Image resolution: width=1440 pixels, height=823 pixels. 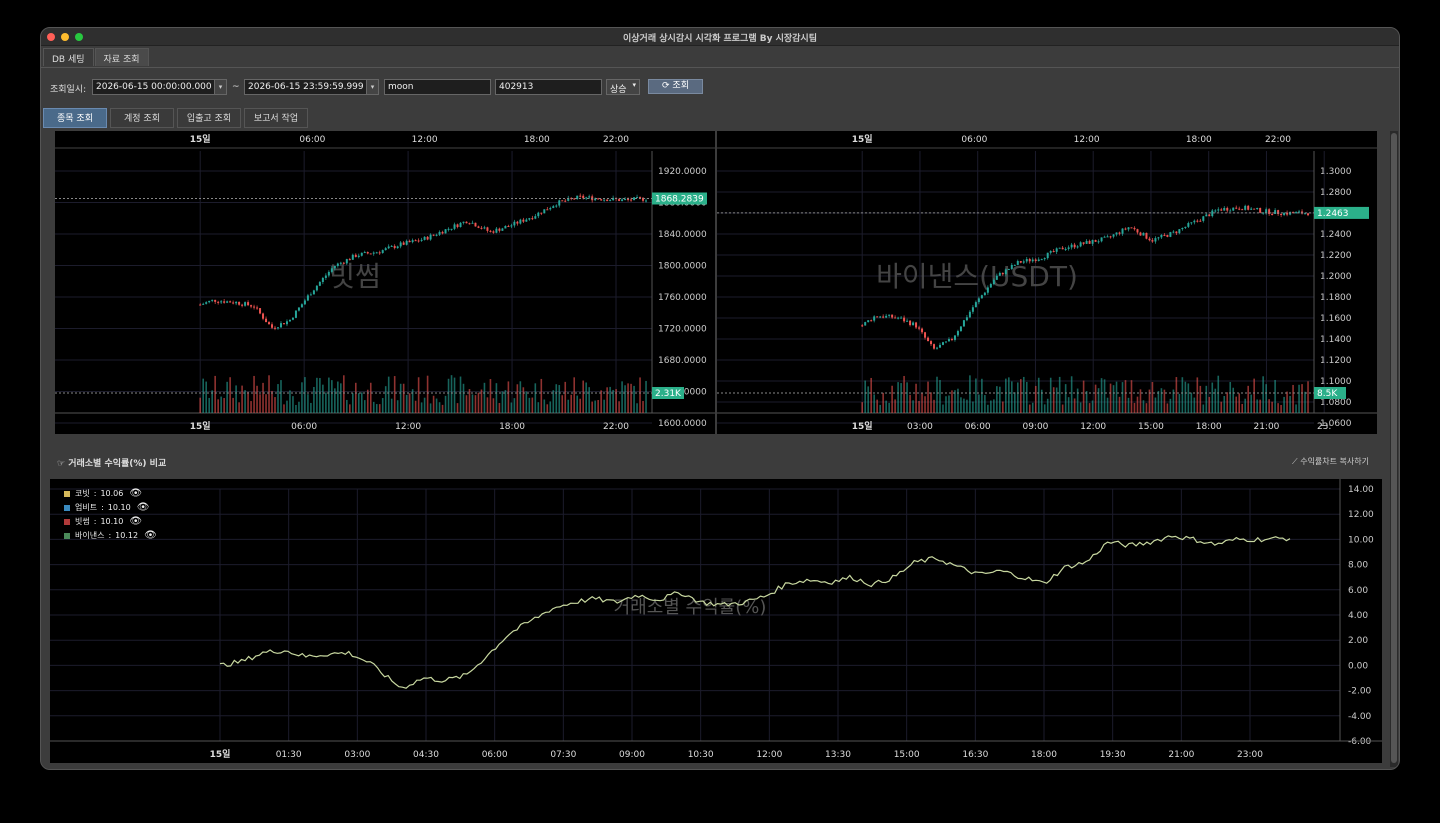 I want to click on start-datetime-input: 2026-06-15 00:00:00.000, so click(x=159, y=87).